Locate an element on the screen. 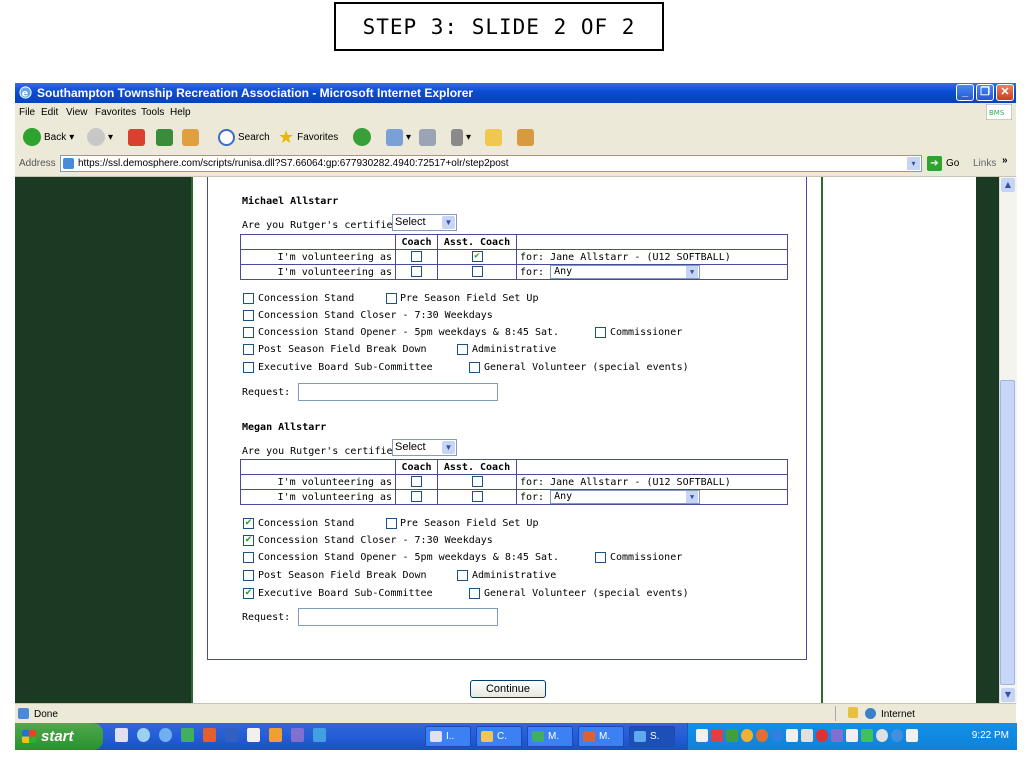 The width and height of the screenshot is (1024, 768). menu-help: Help is located at coordinates (180, 112).